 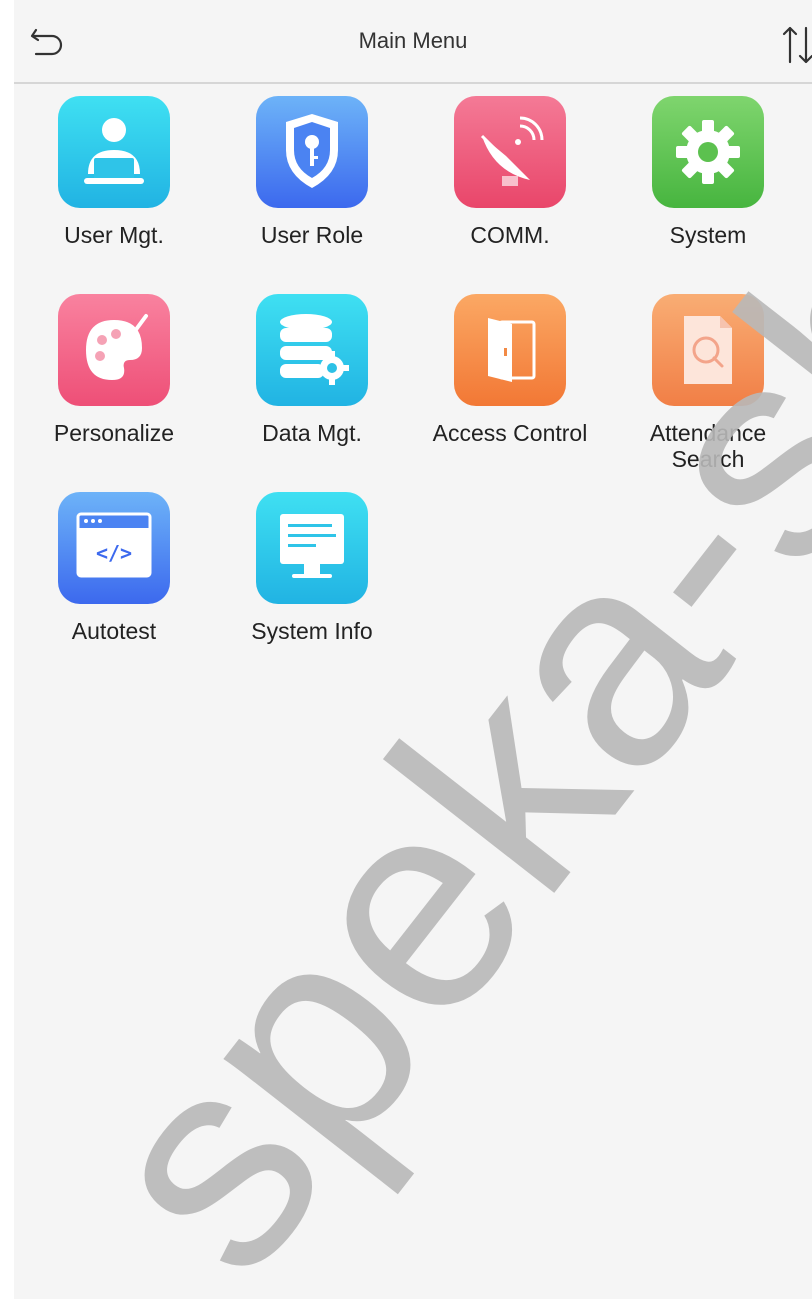 What do you see at coordinates (796, 45) in the screenshot?
I see `sort-arrows-icon` at bounding box center [796, 45].